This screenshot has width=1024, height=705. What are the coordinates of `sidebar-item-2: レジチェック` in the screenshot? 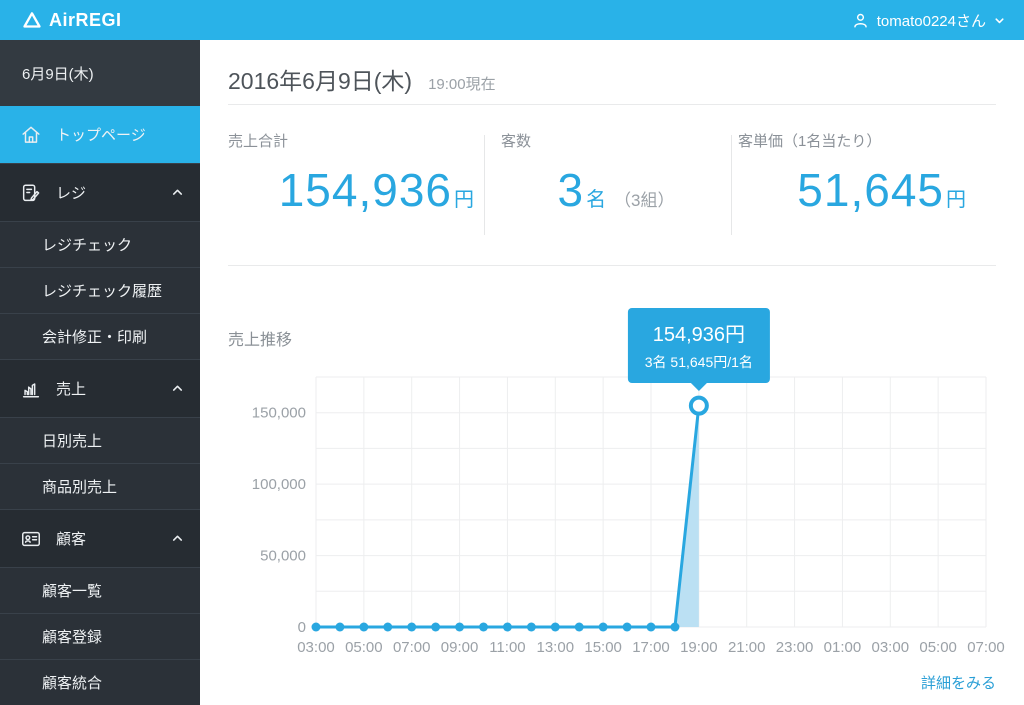 It's located at (100, 244).